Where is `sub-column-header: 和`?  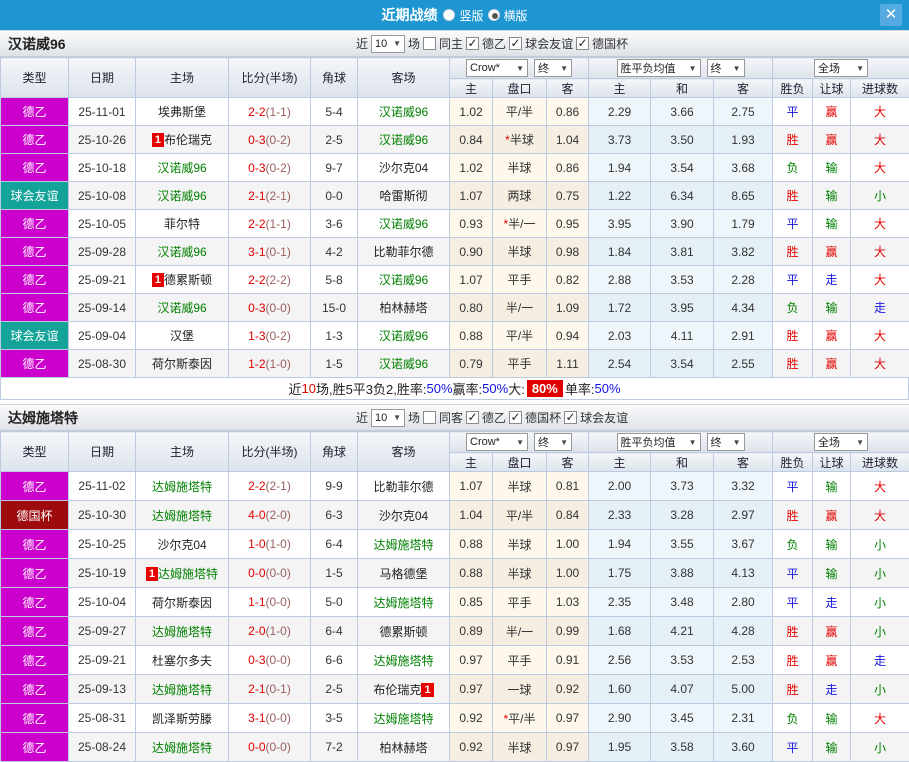
sub-column-header: 和 is located at coordinates (682, 88).